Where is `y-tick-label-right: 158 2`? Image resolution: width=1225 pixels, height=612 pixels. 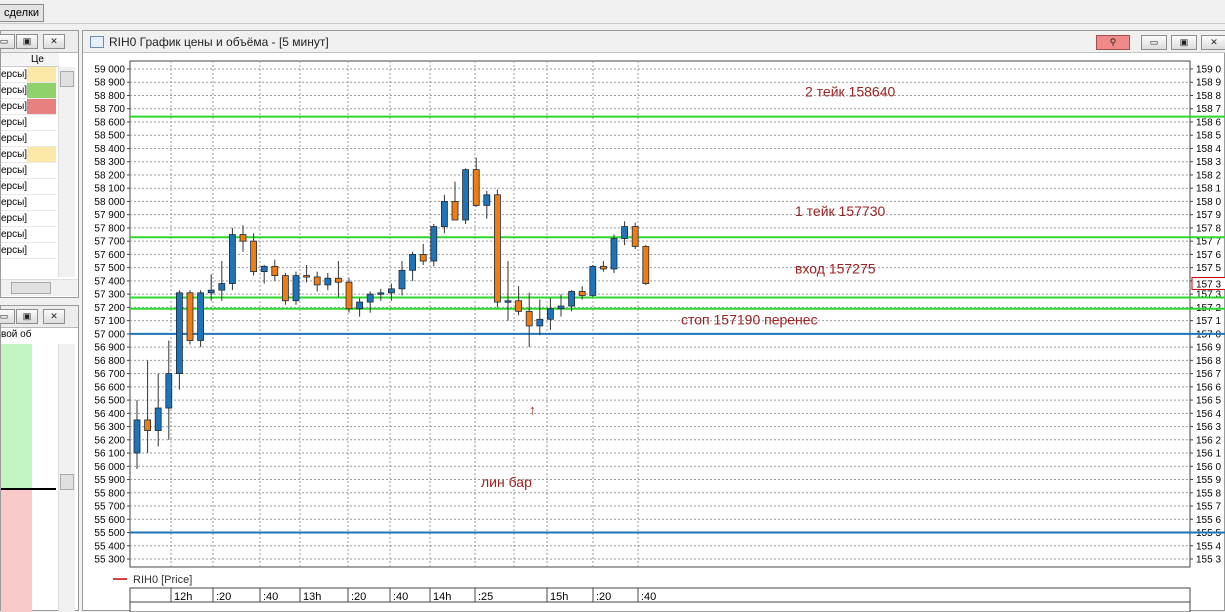 y-tick-label-right: 158 2 is located at coordinates (1208, 175).